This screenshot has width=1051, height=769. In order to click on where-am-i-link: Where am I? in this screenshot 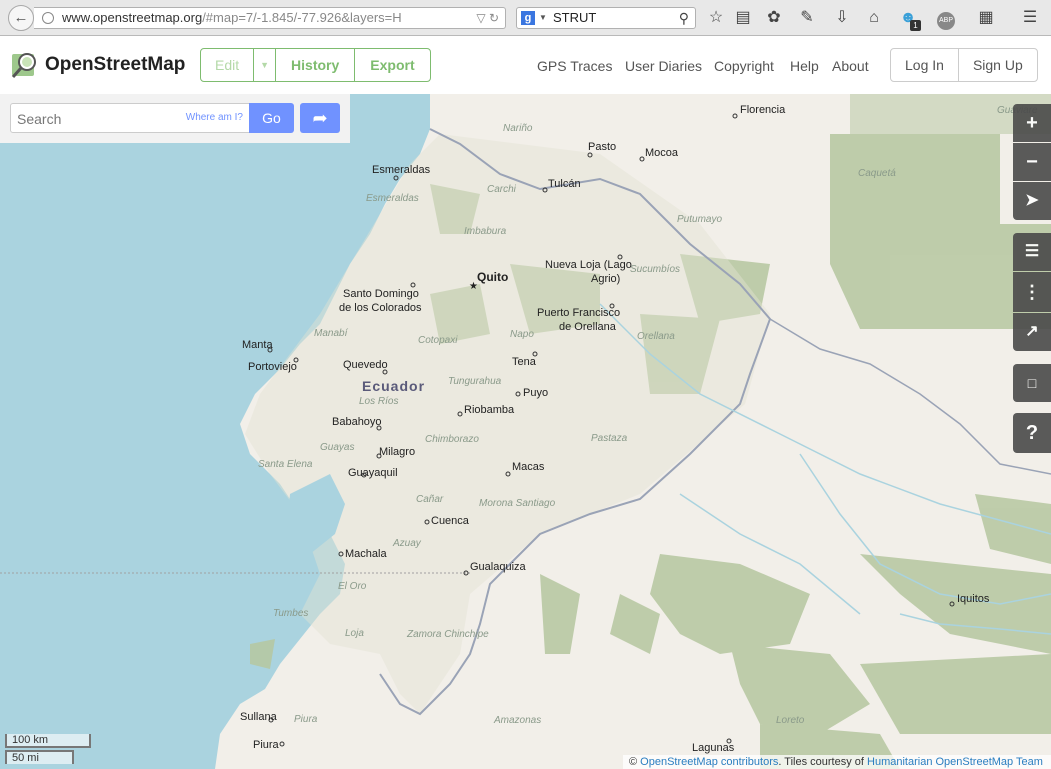, I will do `click(214, 117)`.